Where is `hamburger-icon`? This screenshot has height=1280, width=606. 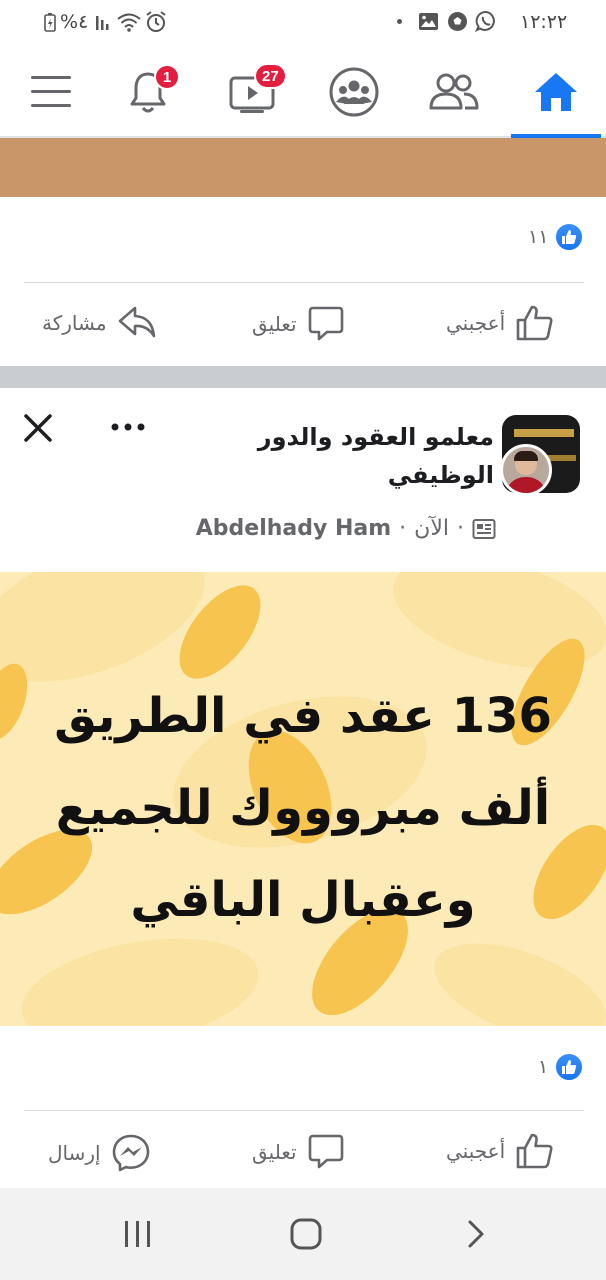 hamburger-icon is located at coordinates (51, 91).